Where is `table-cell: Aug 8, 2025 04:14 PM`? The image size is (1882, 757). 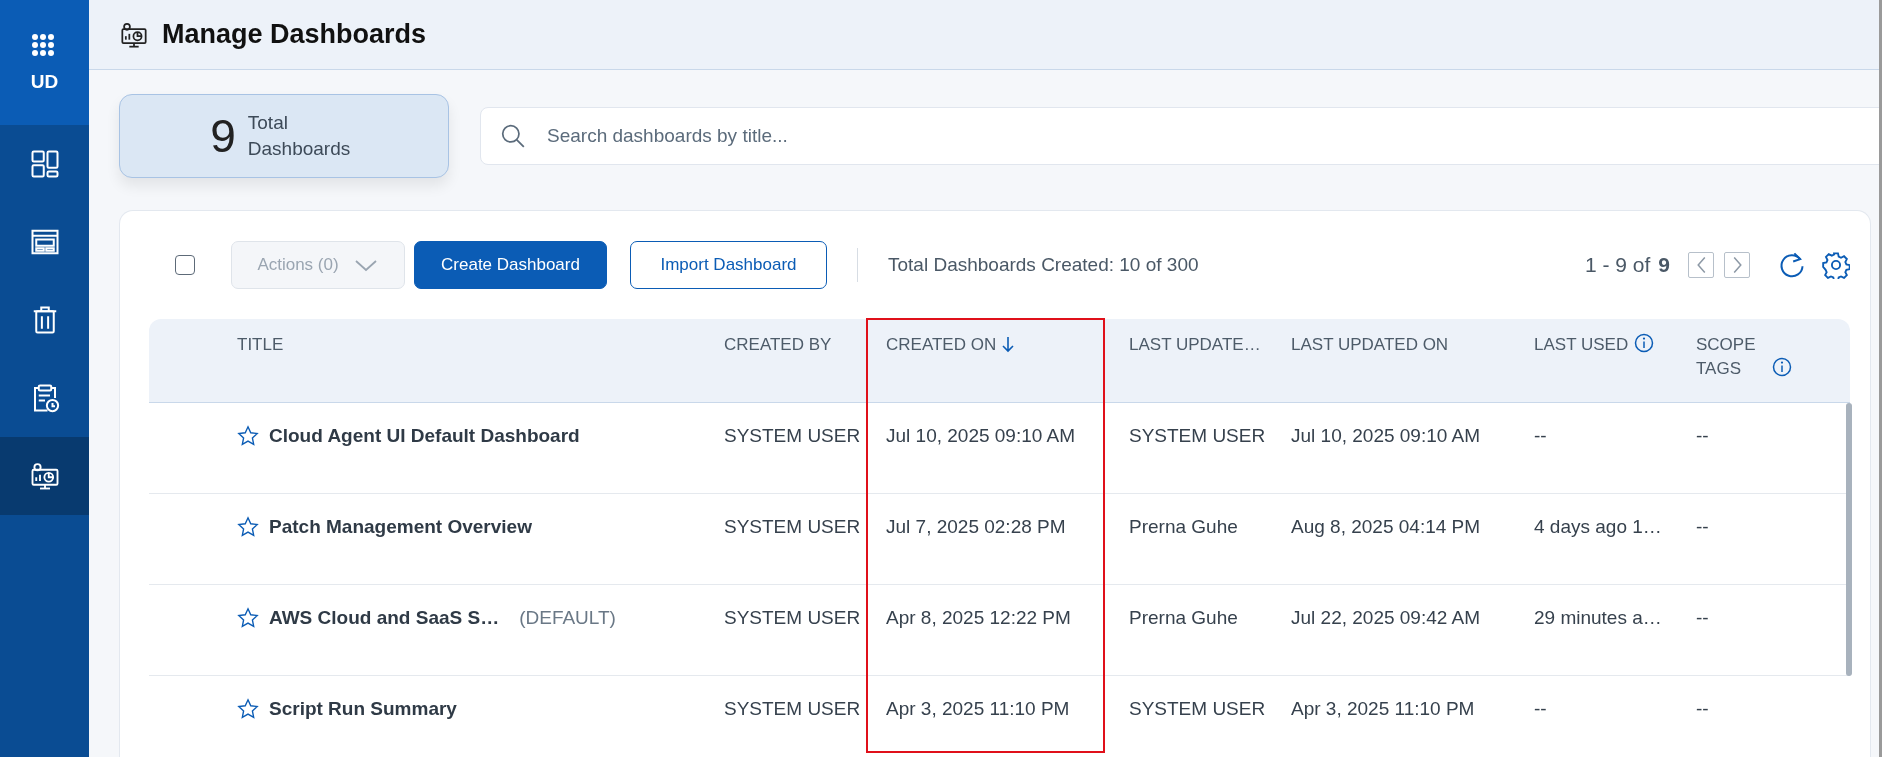
table-cell: Aug 8, 2025 04:14 PM is located at coordinates (1386, 526).